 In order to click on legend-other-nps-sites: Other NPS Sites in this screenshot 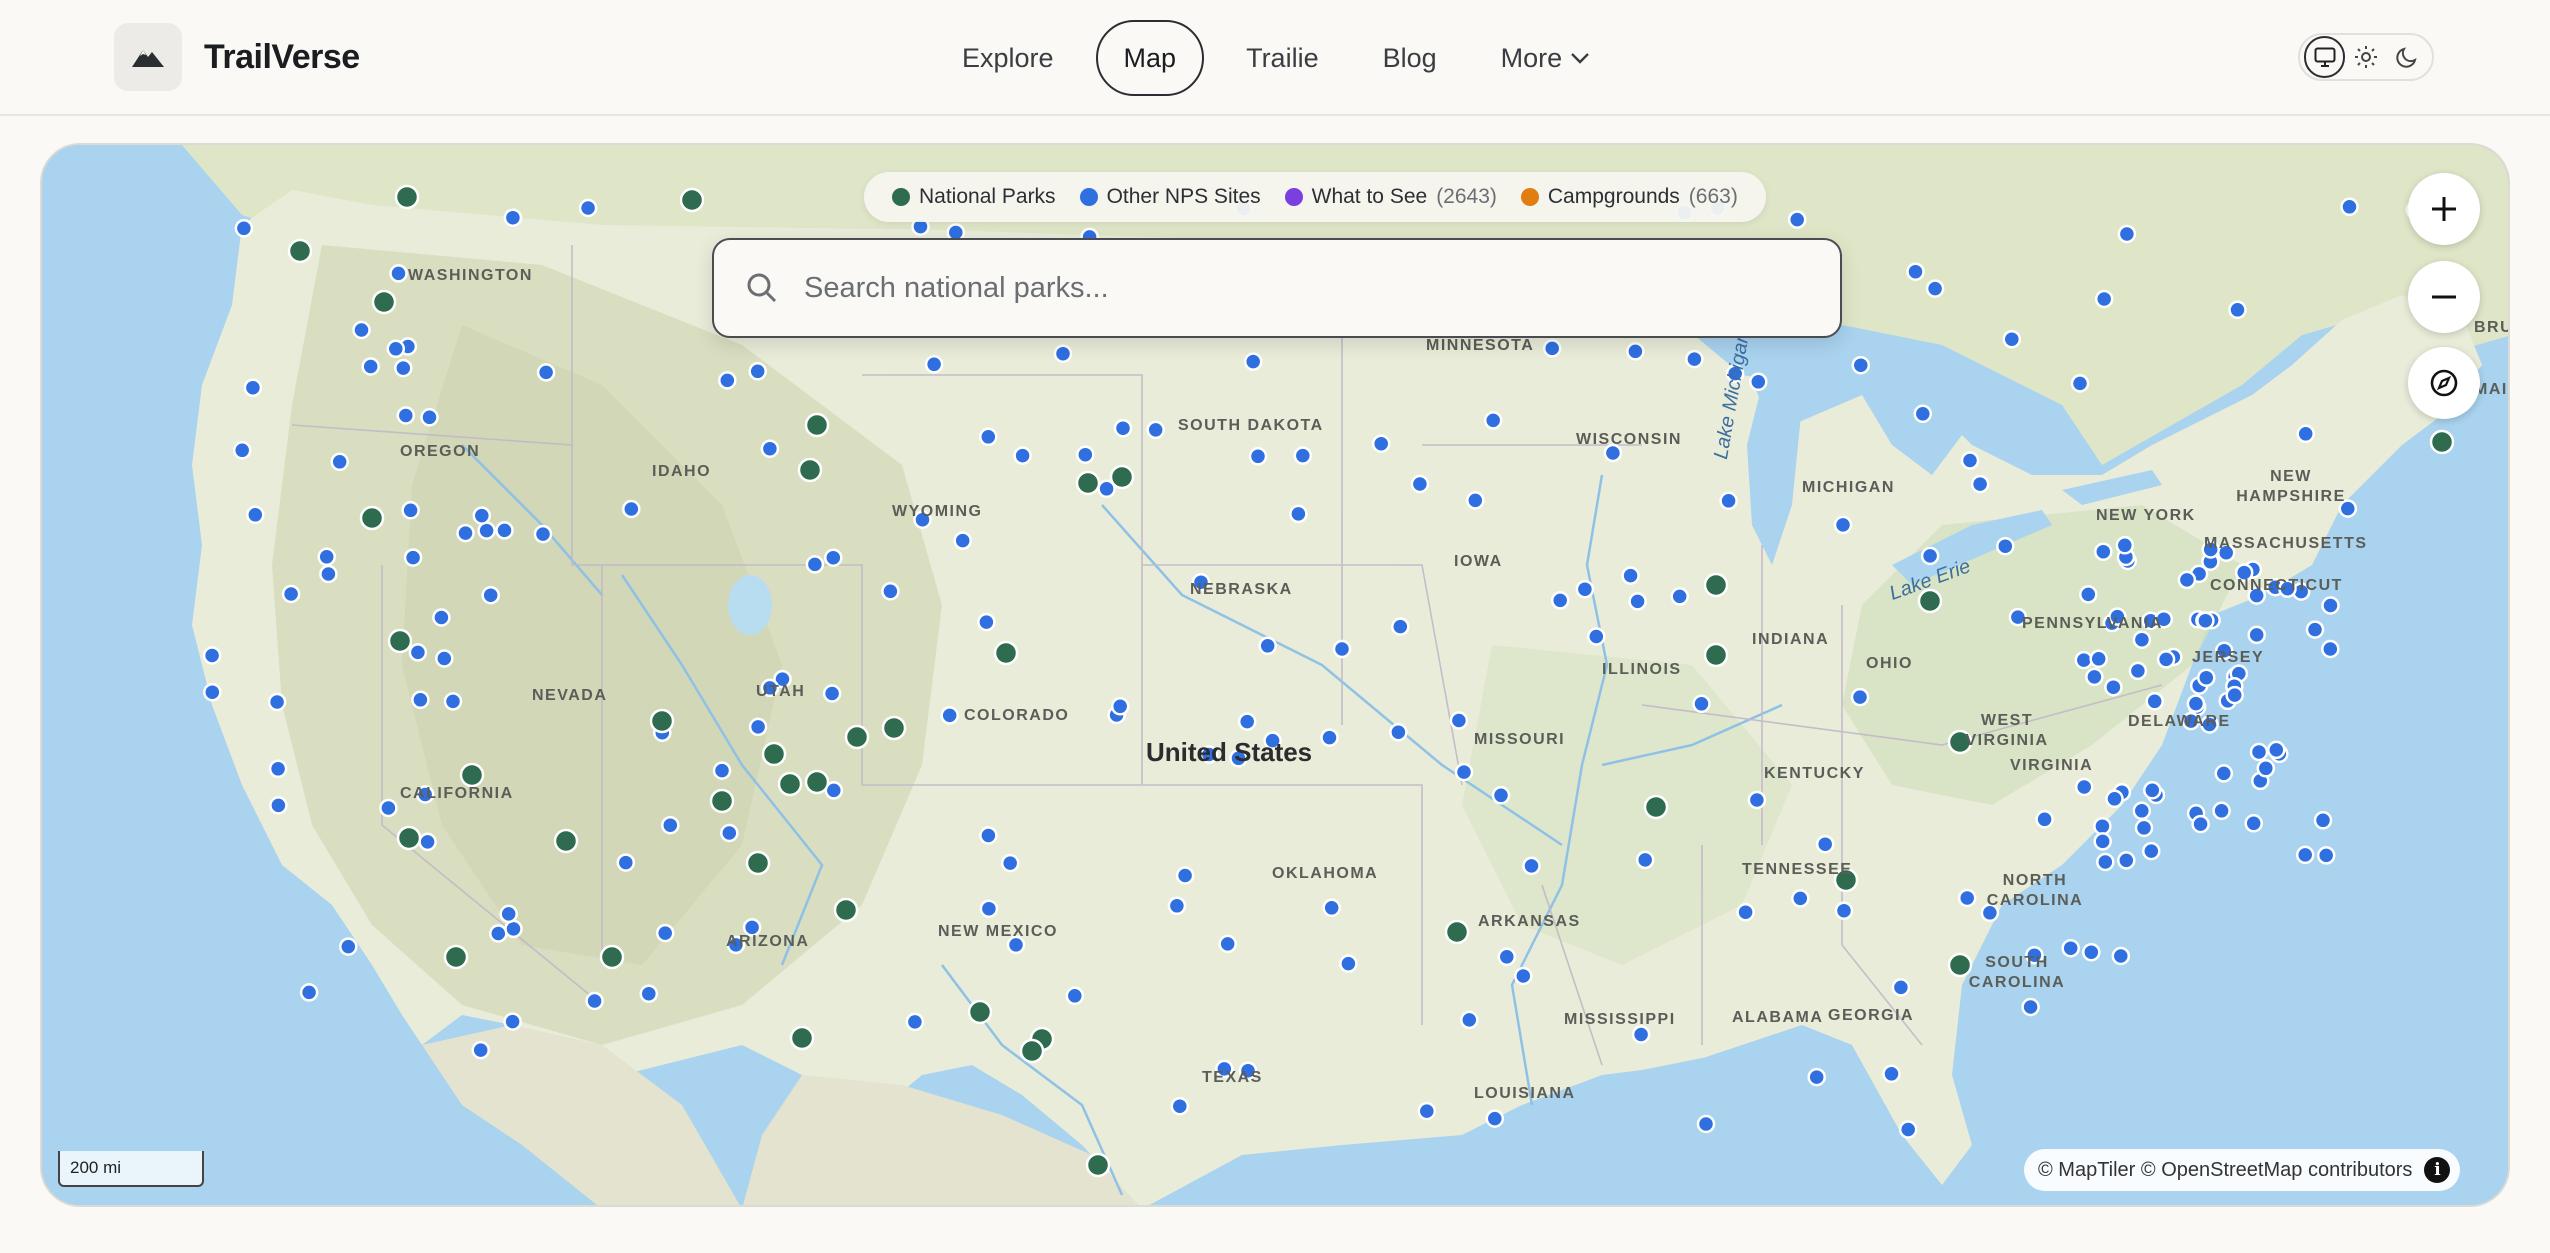, I will do `click(1170, 197)`.